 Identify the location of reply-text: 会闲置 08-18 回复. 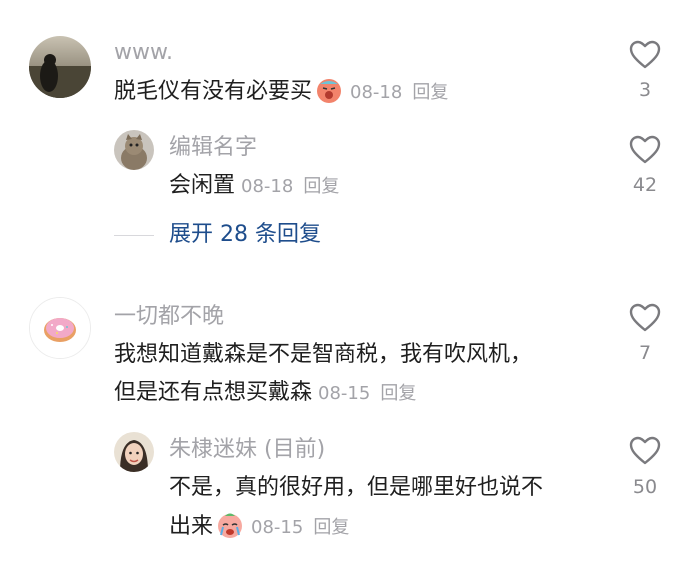
(254, 186).